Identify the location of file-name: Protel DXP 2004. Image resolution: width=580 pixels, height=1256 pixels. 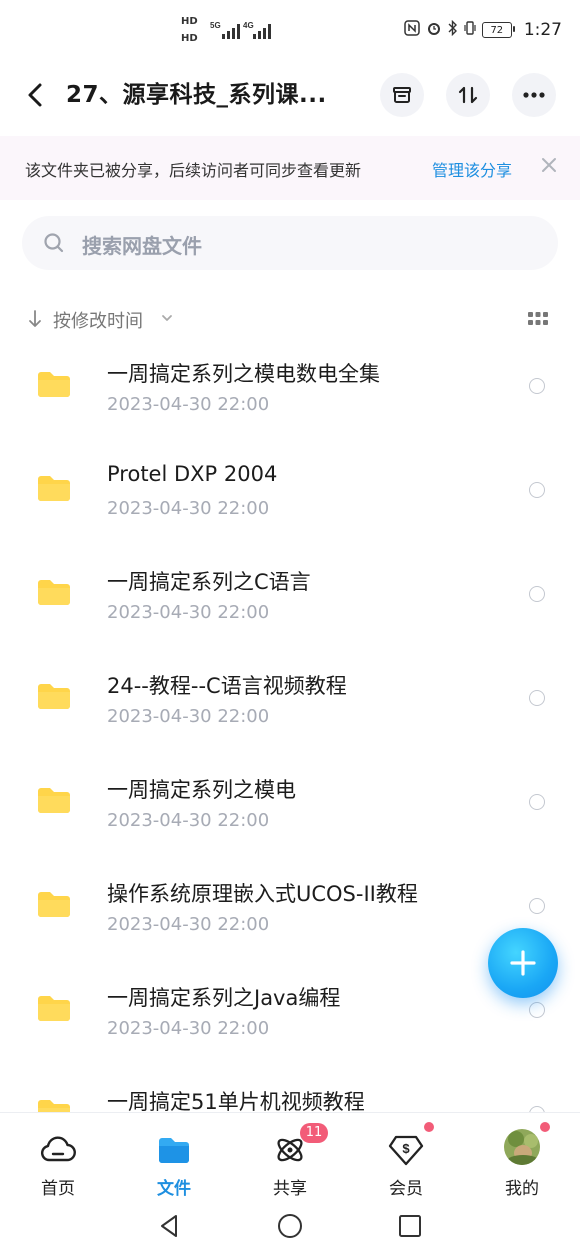
(192, 474).